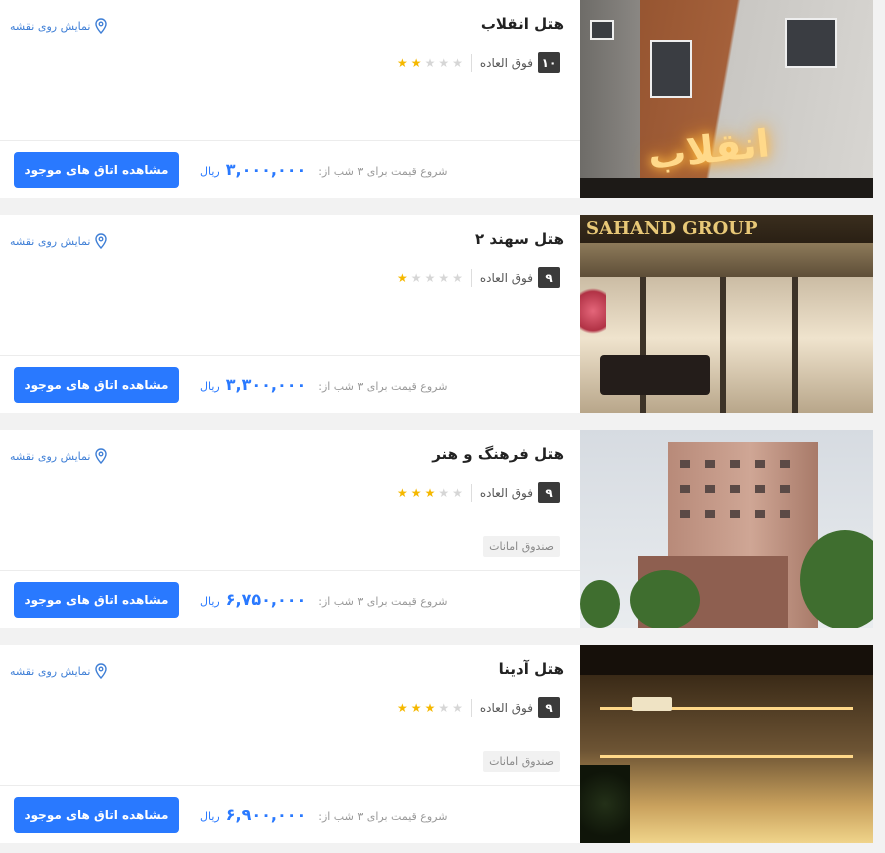  I want to click on price-box: ریال ۶,۷۵۰,۰۰۰ شروع قیمت برای ۳ شب از:, so click(323, 599).